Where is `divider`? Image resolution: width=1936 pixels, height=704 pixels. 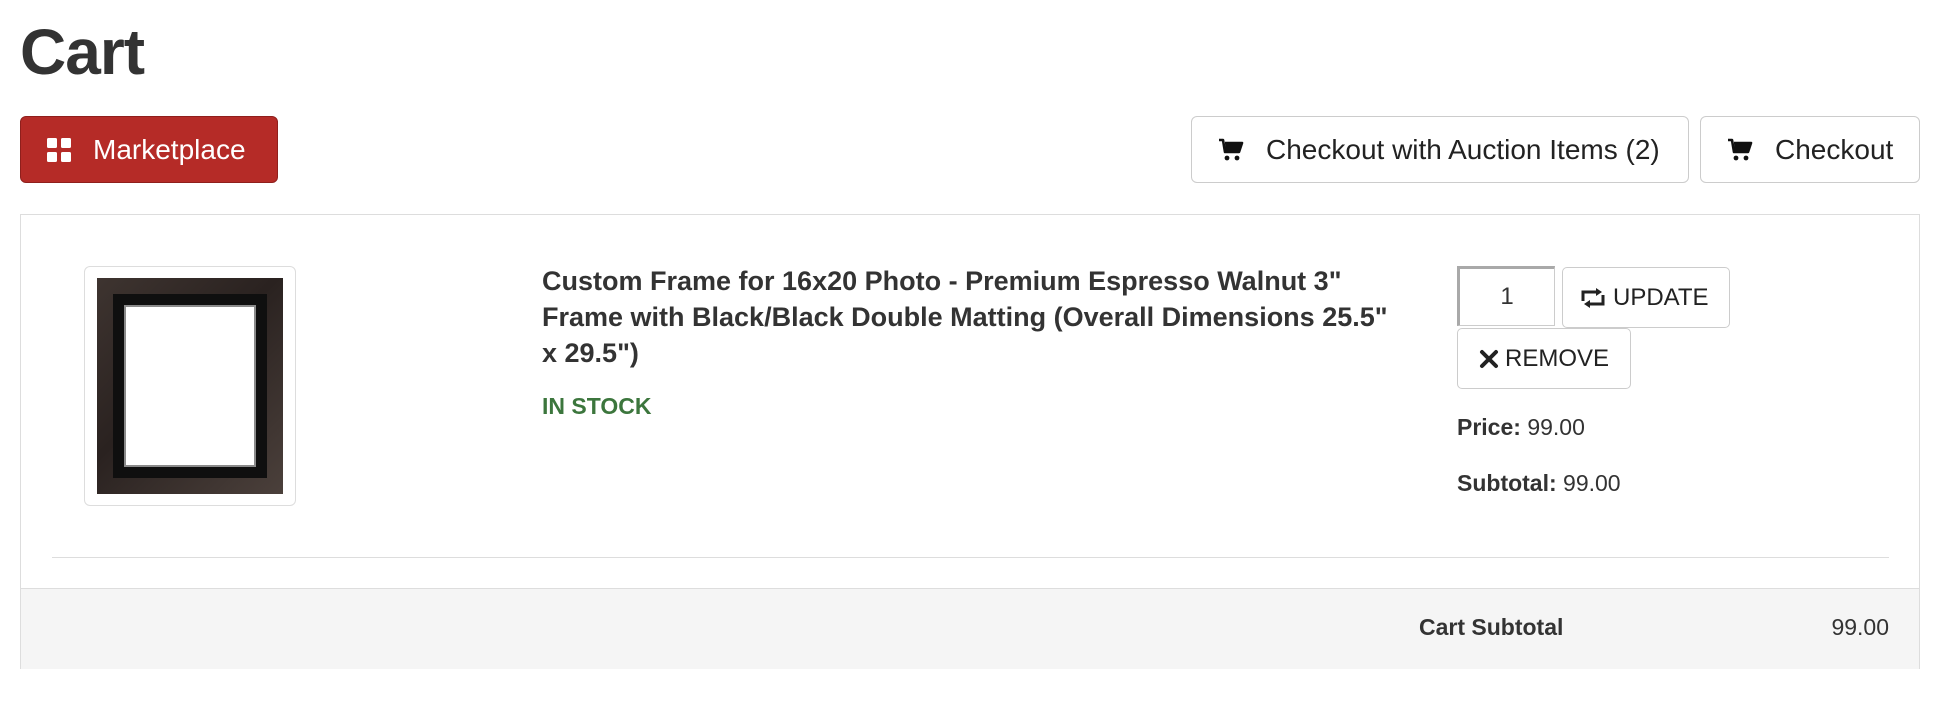 divider is located at coordinates (970, 557).